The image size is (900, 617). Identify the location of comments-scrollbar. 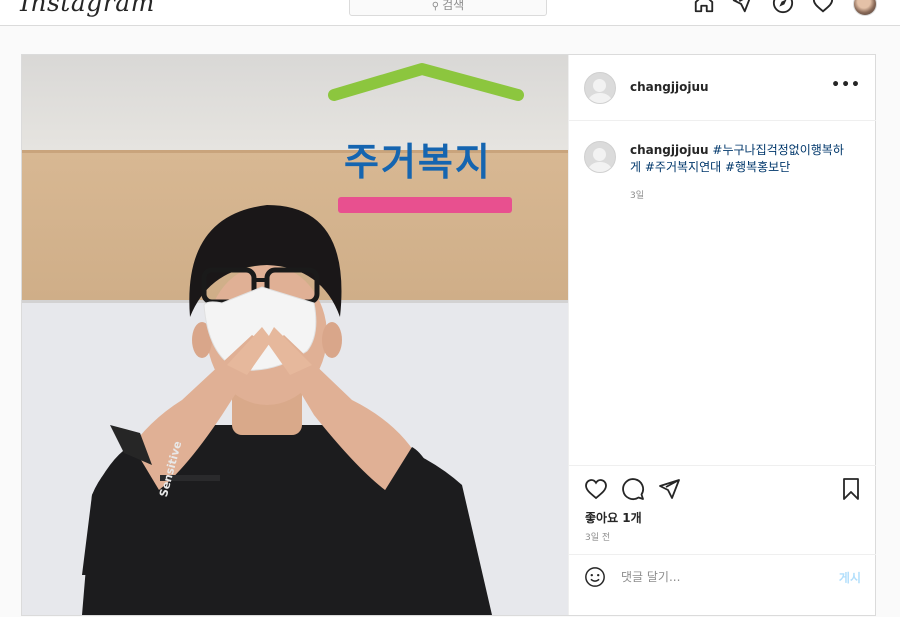
(871, 291).